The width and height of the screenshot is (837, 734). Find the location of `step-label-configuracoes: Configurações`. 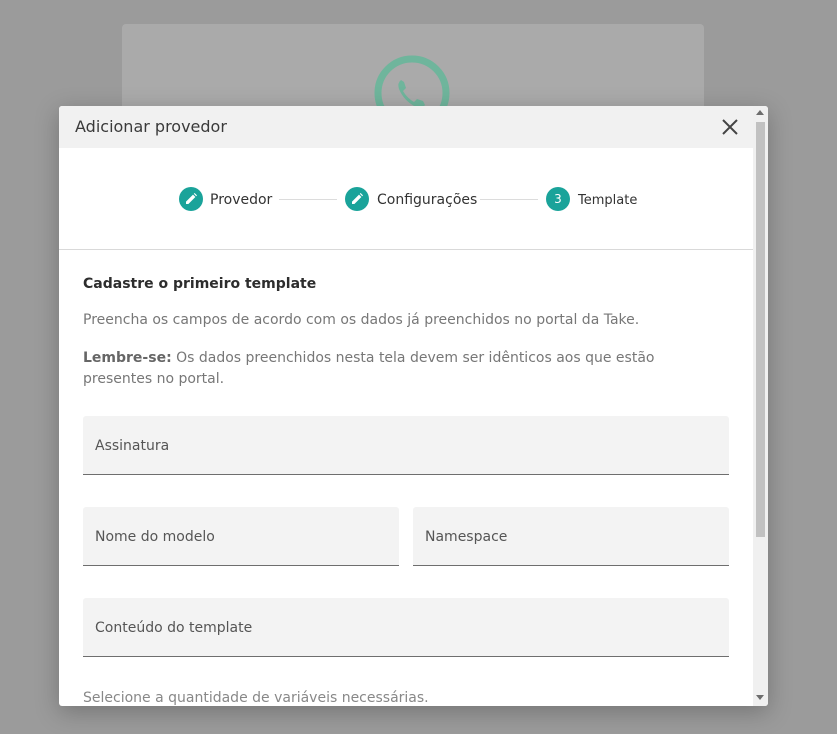

step-label-configuracoes: Configurações is located at coordinates (427, 200).